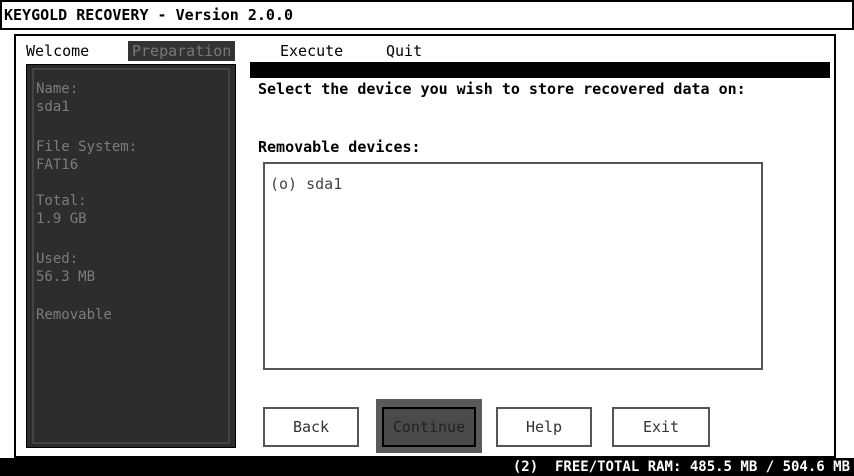  What do you see at coordinates (57, 51) in the screenshot?
I see `menu-welcome: Welcome` at bounding box center [57, 51].